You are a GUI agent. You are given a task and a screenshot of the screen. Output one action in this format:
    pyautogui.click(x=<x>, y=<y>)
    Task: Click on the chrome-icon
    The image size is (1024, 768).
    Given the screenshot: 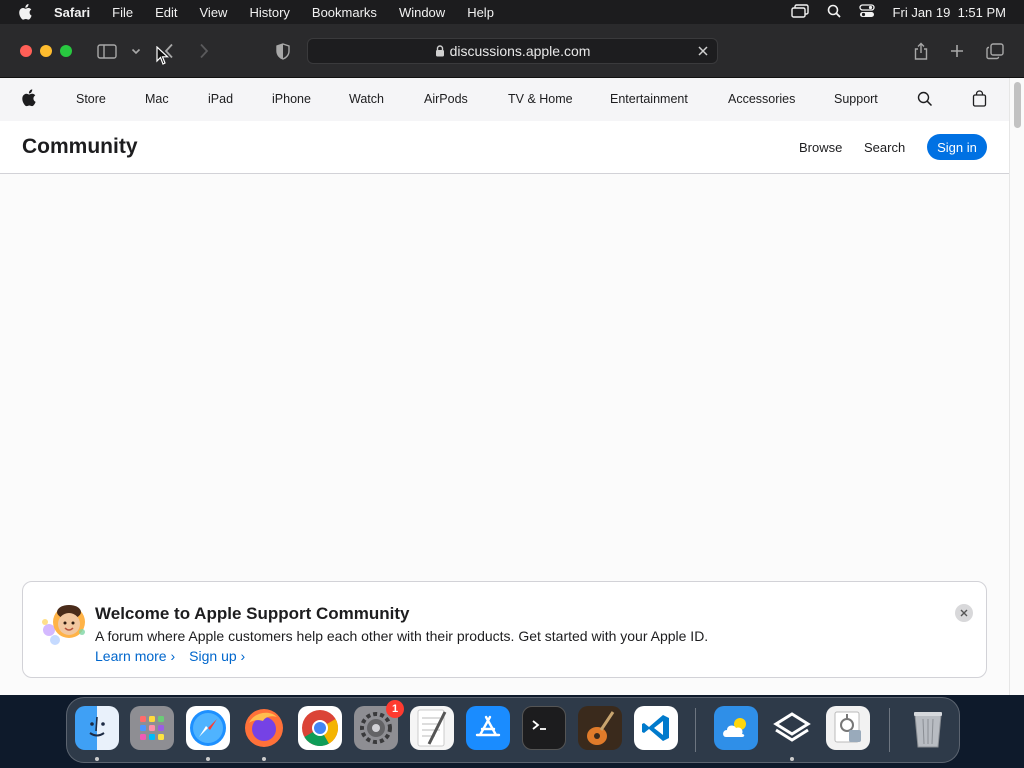 What is the action you would take?
    pyautogui.click(x=320, y=728)
    